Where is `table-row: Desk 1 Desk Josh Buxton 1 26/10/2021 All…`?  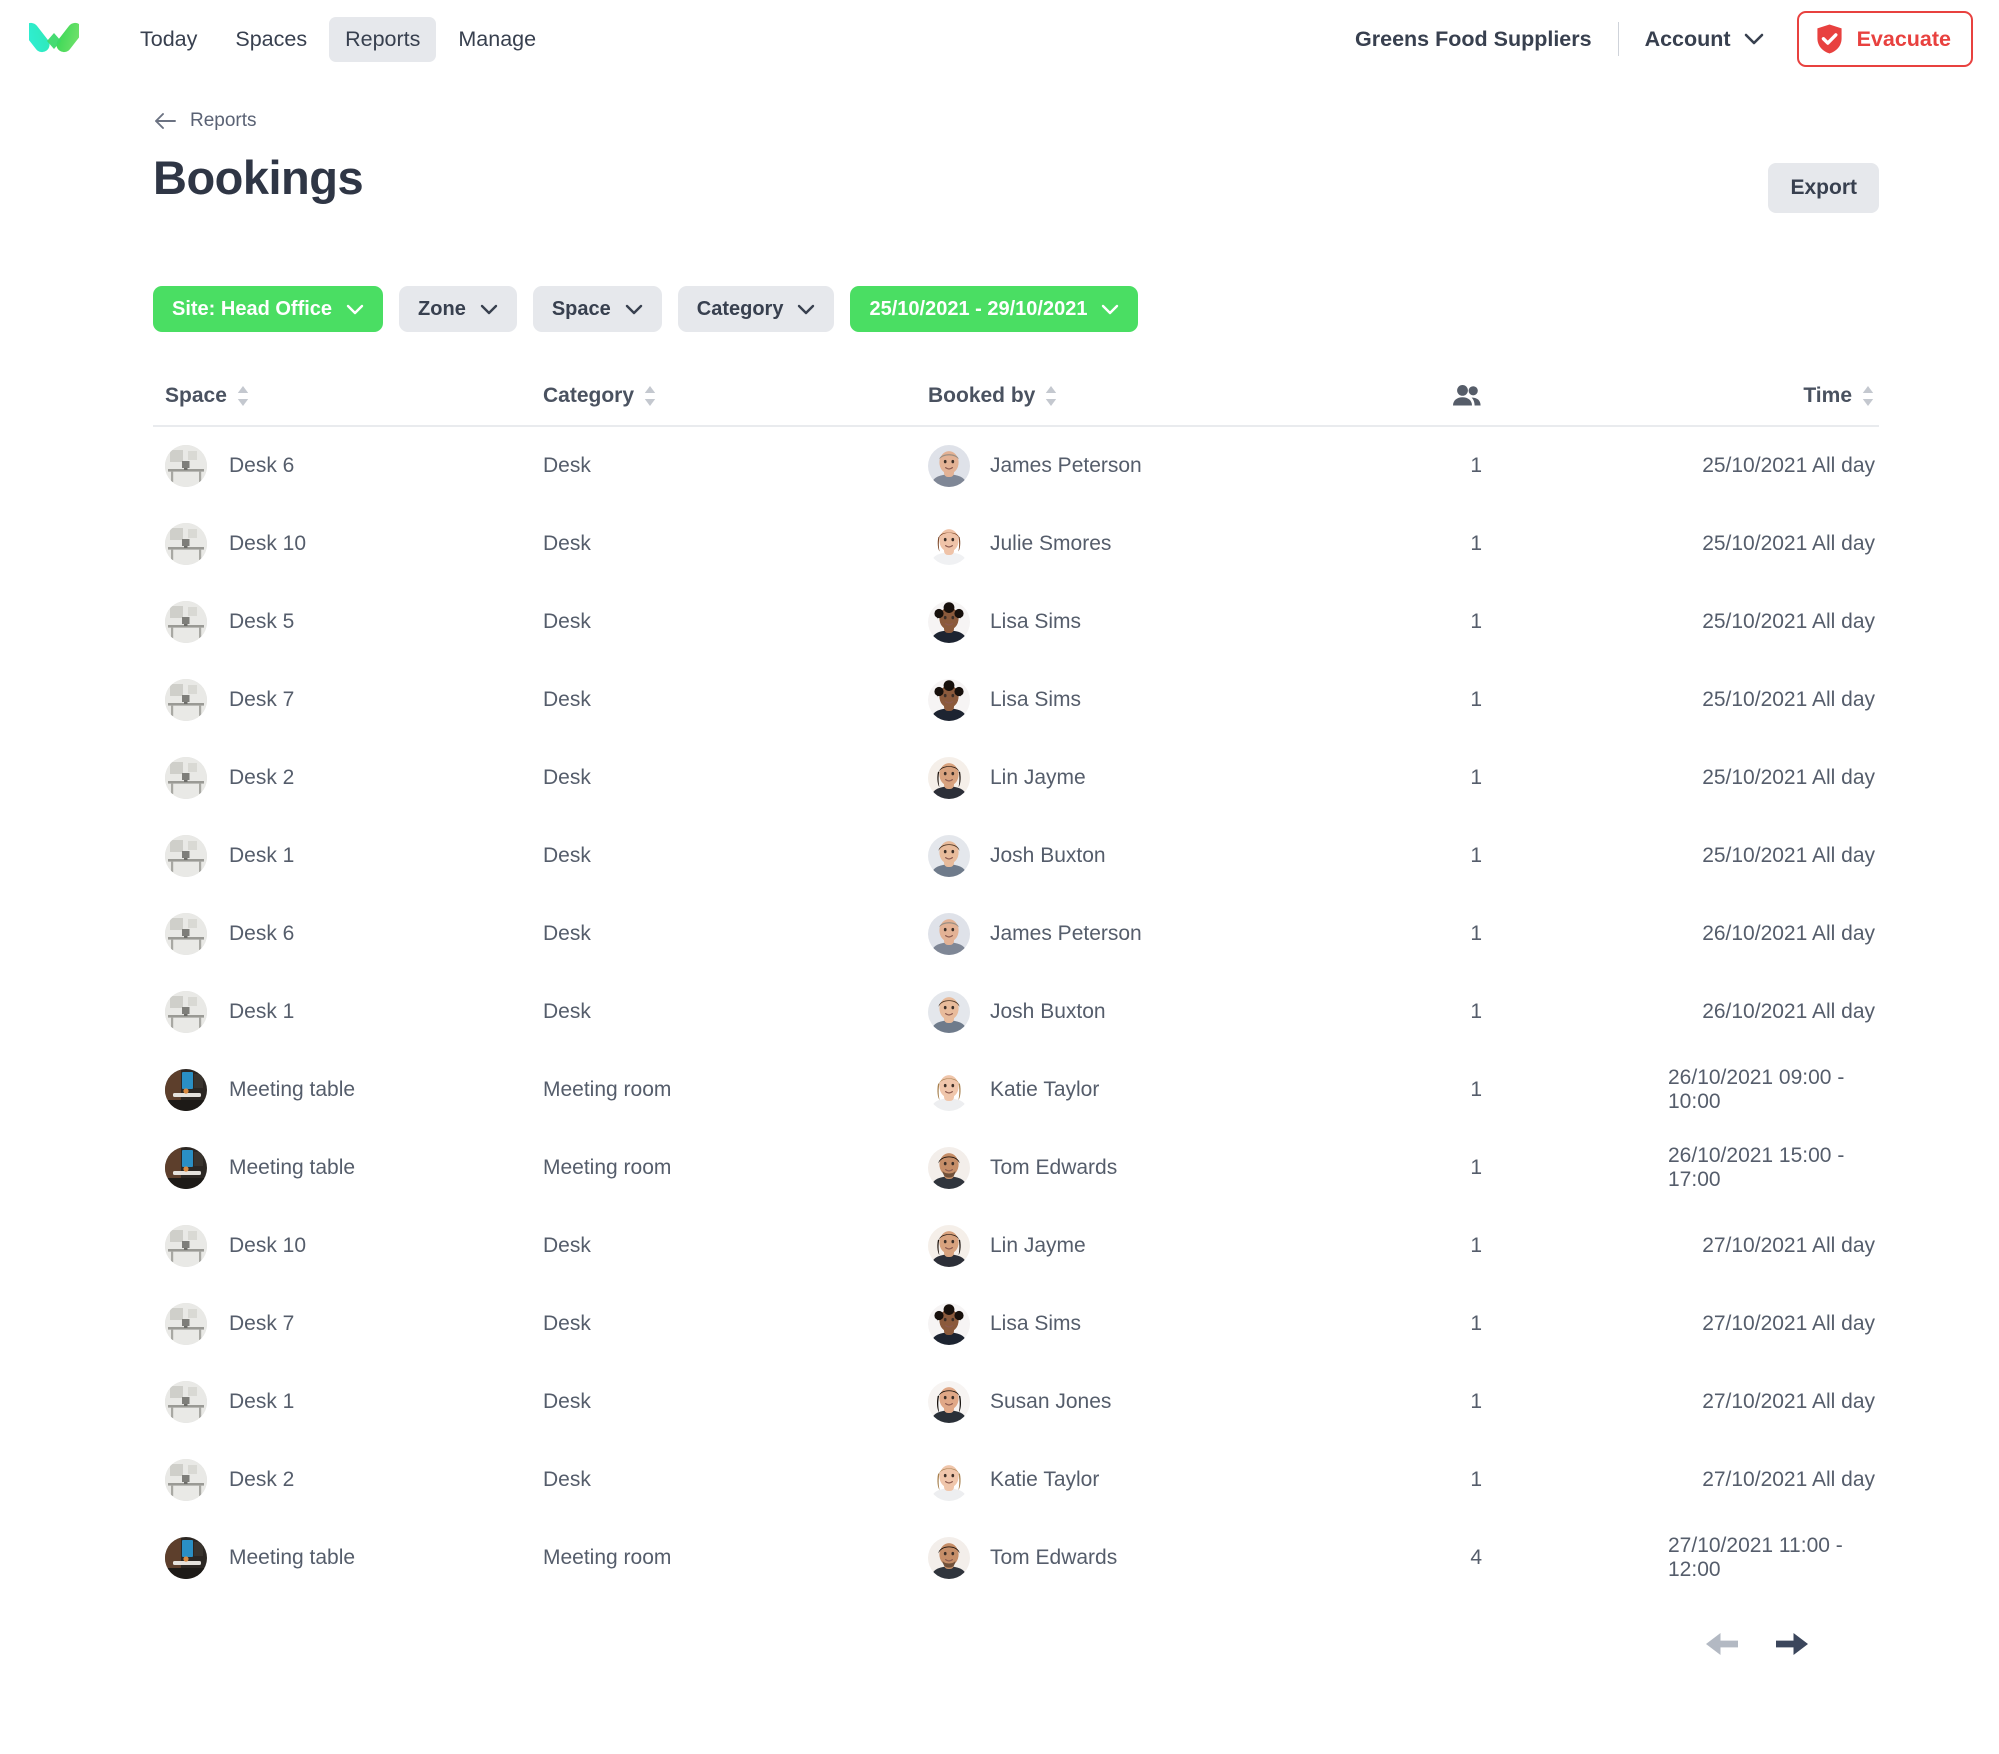
table-row: Desk 1 Desk Josh Buxton 1 26/10/2021 All… is located at coordinates (1016, 1012).